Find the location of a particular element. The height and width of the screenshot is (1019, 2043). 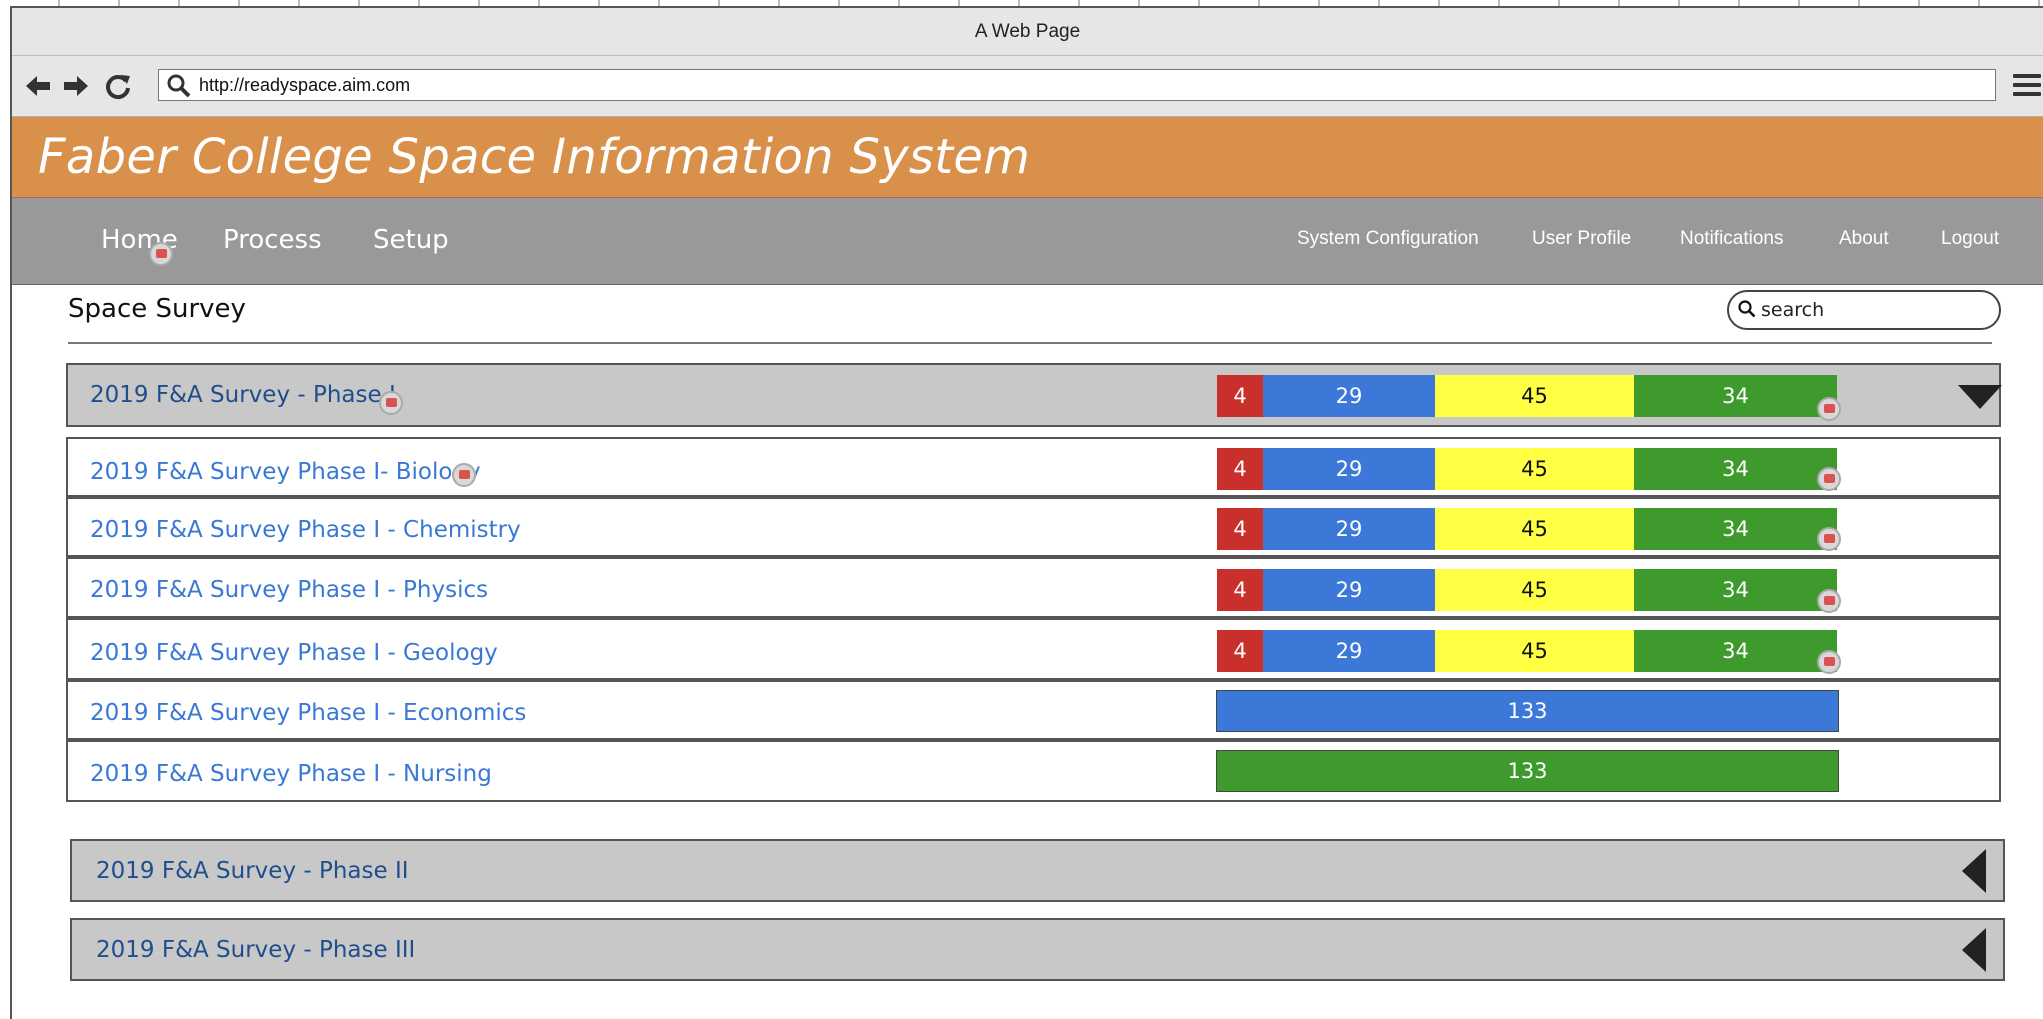

hamburger-menu-icon is located at coordinates (2027, 86).